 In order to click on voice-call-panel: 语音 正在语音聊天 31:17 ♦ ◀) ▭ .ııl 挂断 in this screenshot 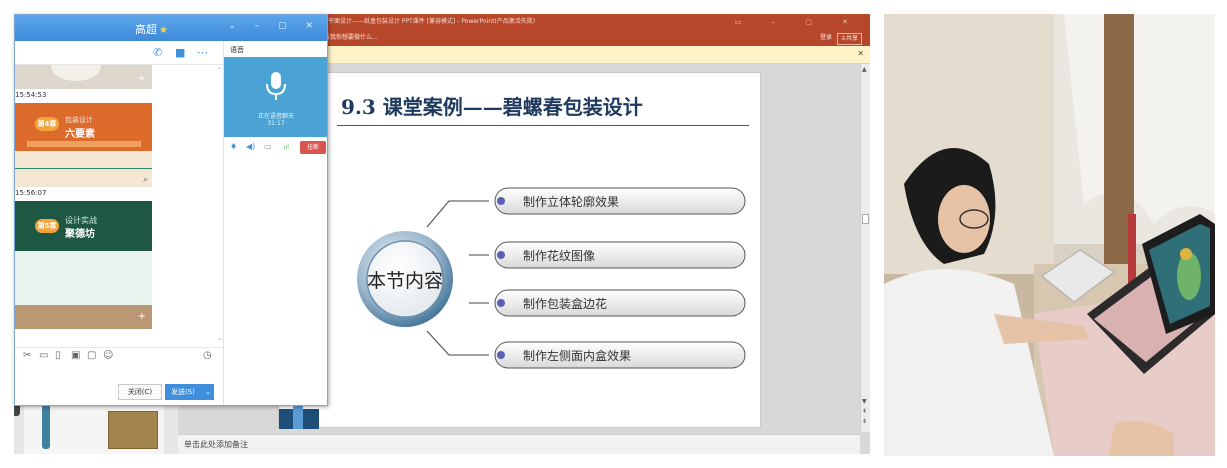, I will do `click(275, 223)`.